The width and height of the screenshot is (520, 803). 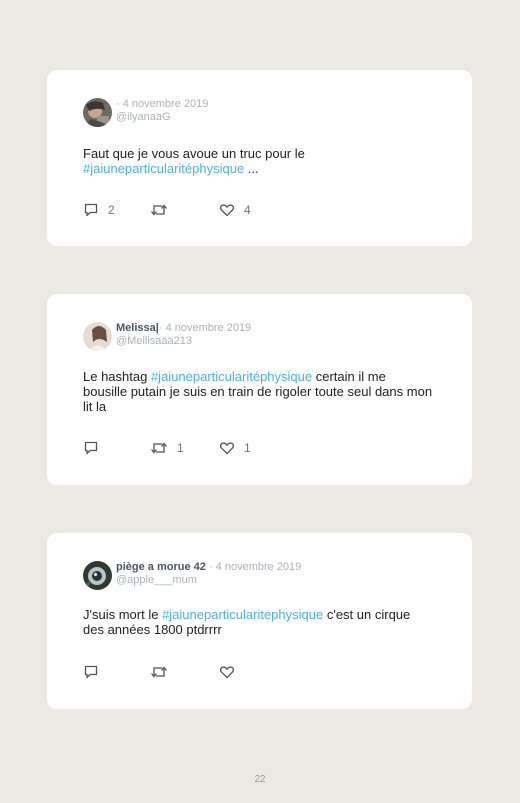 What do you see at coordinates (247, 448) in the screenshot?
I see `like-count: 1` at bounding box center [247, 448].